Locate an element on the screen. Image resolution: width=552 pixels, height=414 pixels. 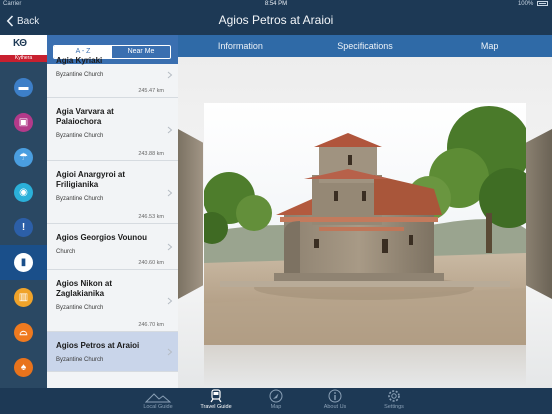
place-distance: 243.88 km is located at coordinates (151, 154).